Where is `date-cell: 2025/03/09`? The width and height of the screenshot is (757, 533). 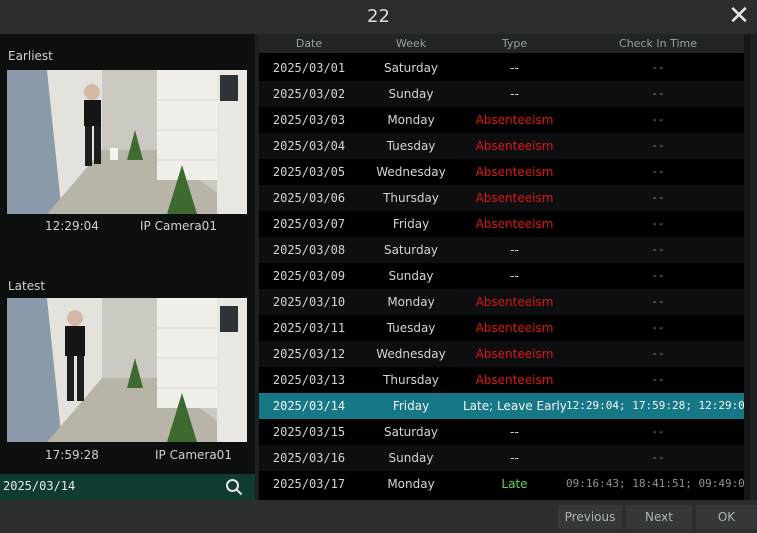 date-cell: 2025/03/09 is located at coordinates (309, 276).